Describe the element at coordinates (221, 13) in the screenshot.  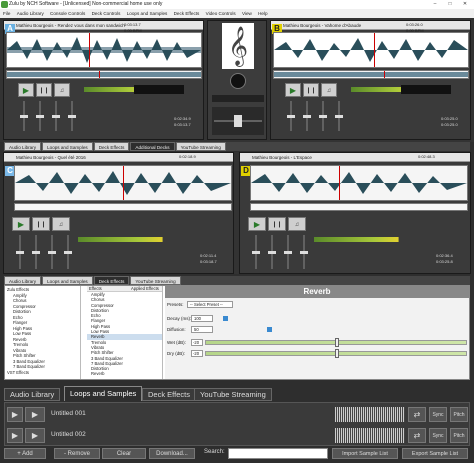
I see `menu-video-controls: Video Controls` at that location.